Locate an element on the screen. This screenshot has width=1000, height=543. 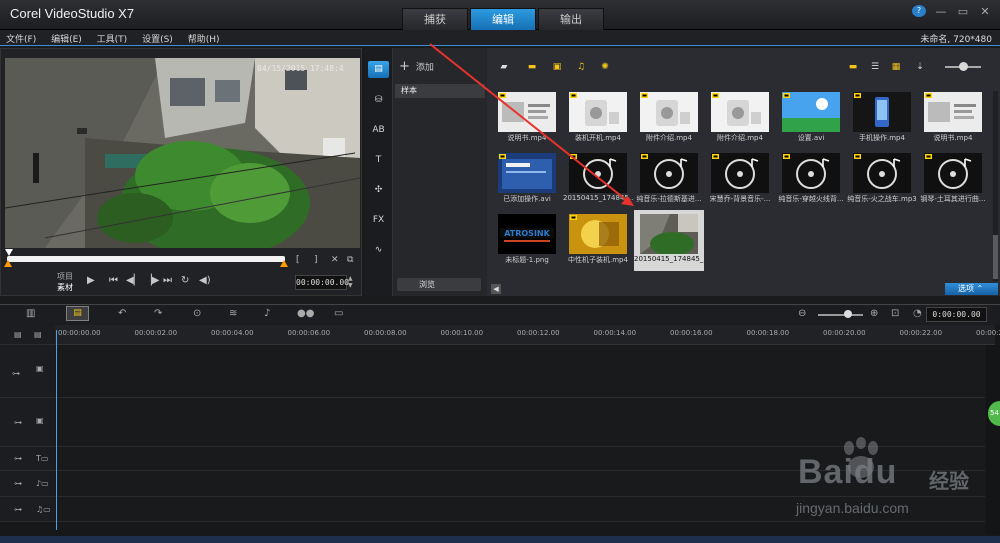
sort-icon: ⇣ is located at coordinates (920, 67).